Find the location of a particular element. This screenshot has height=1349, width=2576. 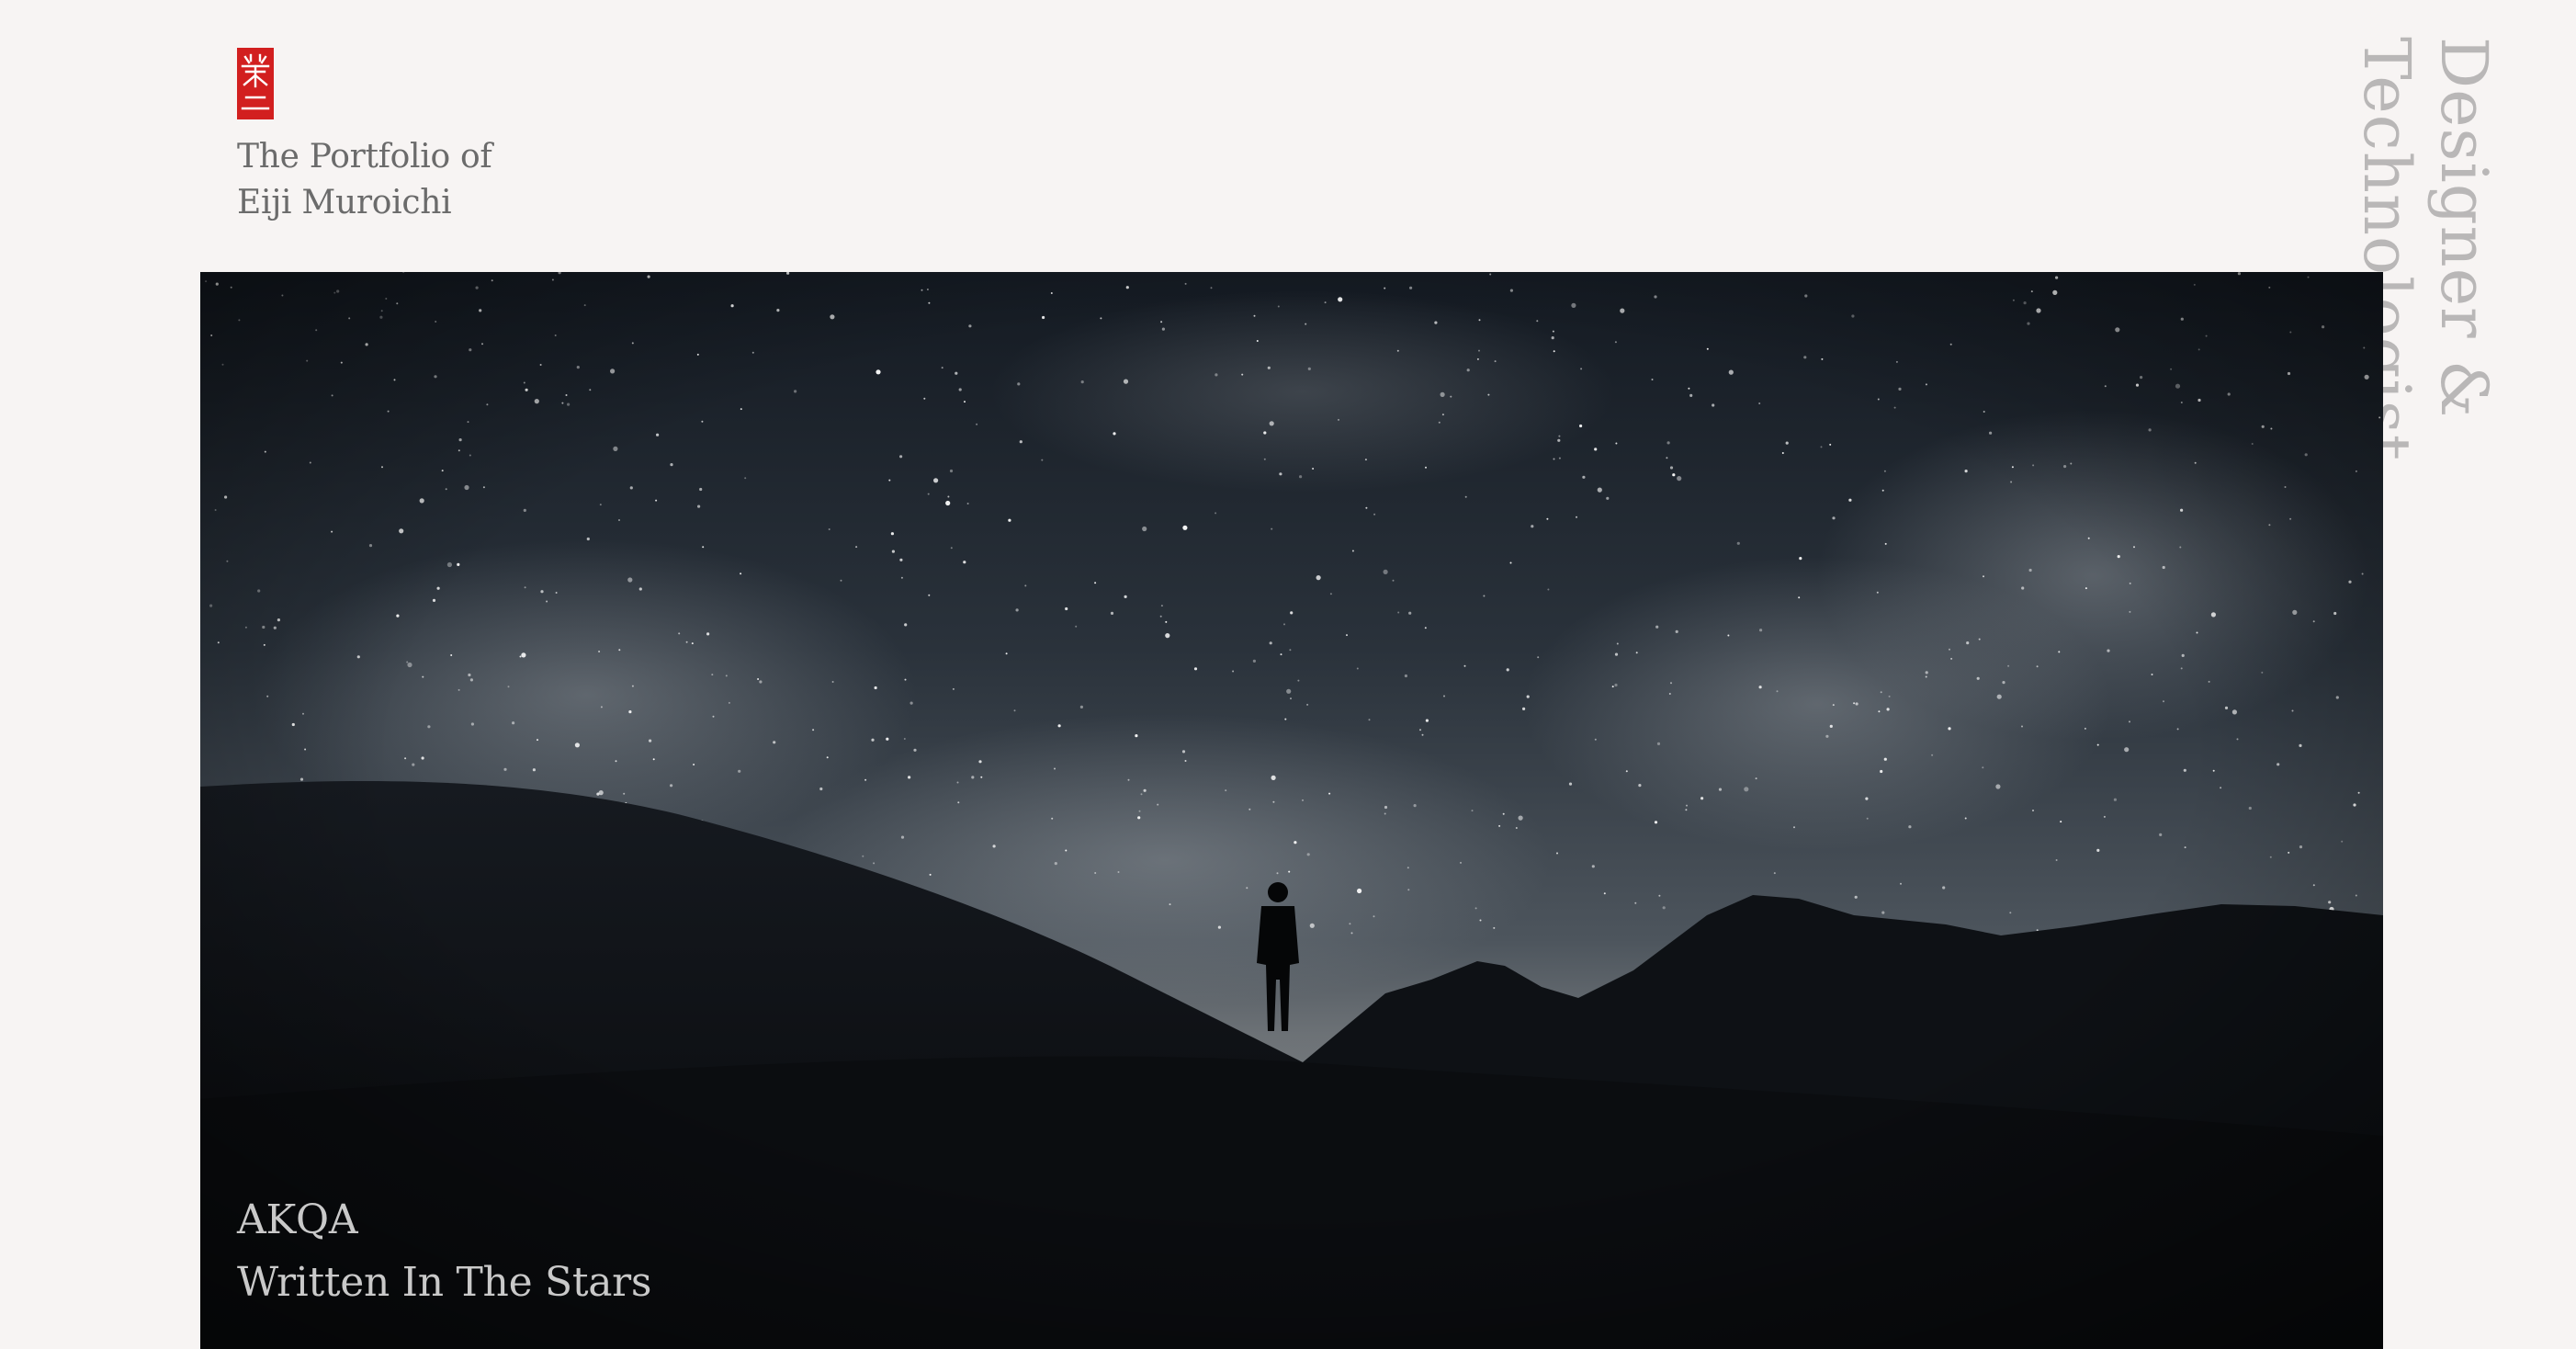

portfolio-owner-name: Eiji Muroichi is located at coordinates (344, 203).